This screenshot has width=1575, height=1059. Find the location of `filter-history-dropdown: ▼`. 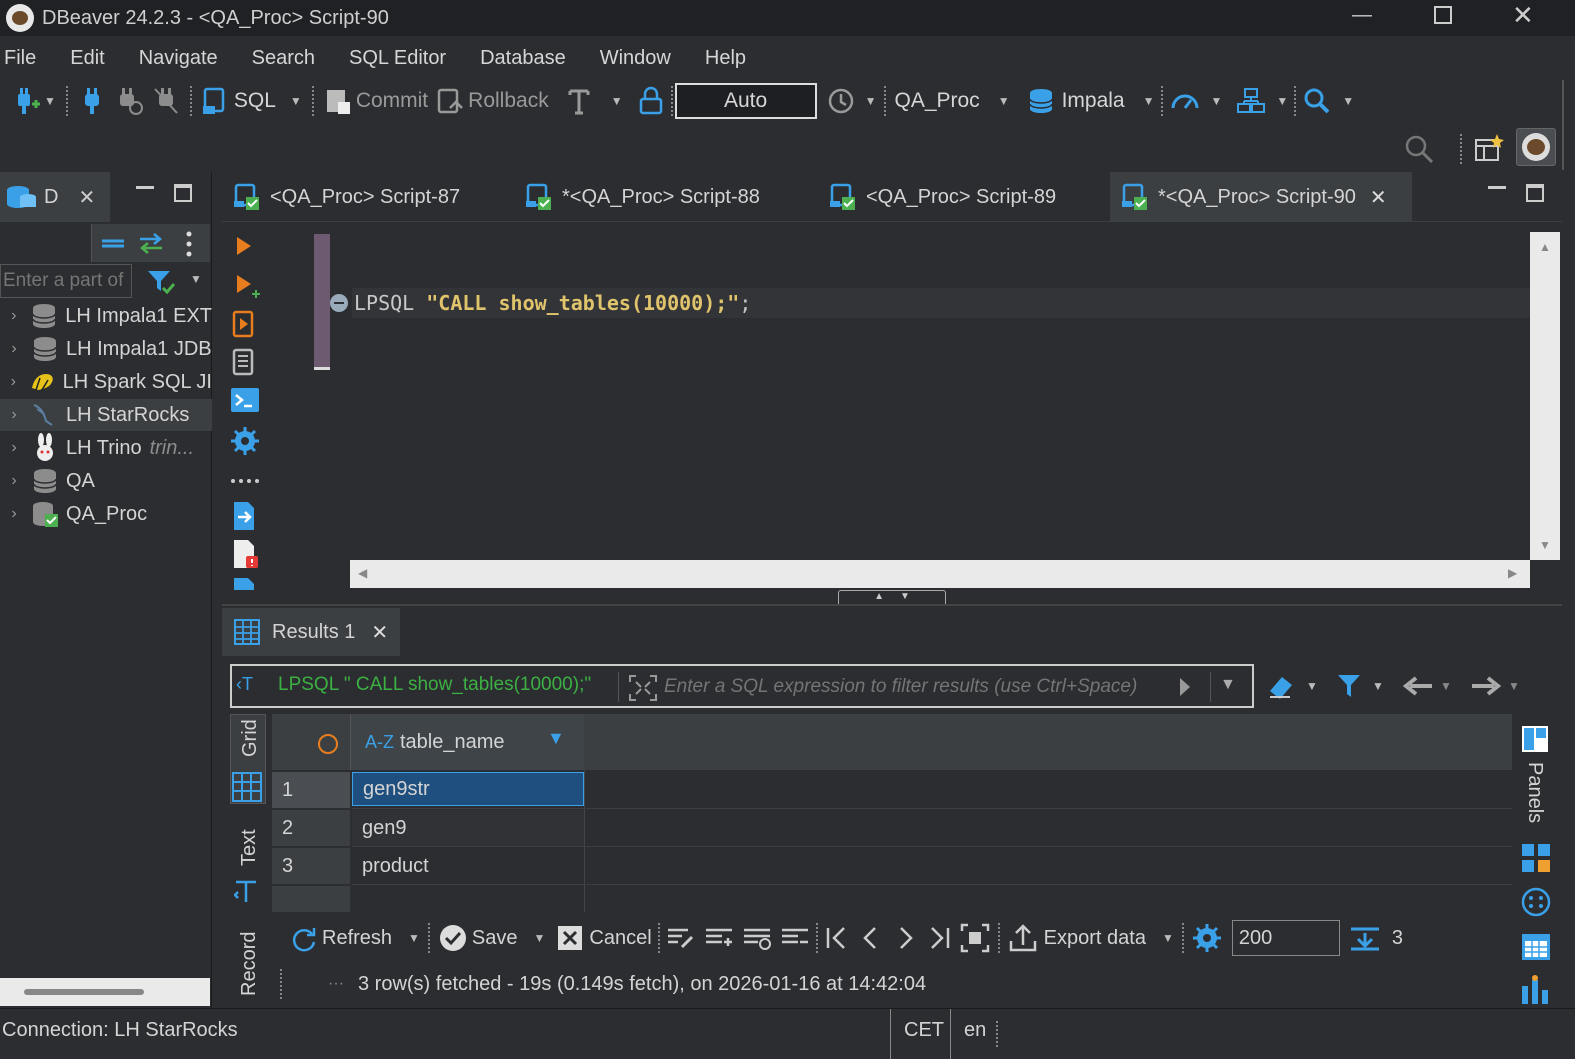

filter-history-dropdown: ▼ is located at coordinates (1228, 685).